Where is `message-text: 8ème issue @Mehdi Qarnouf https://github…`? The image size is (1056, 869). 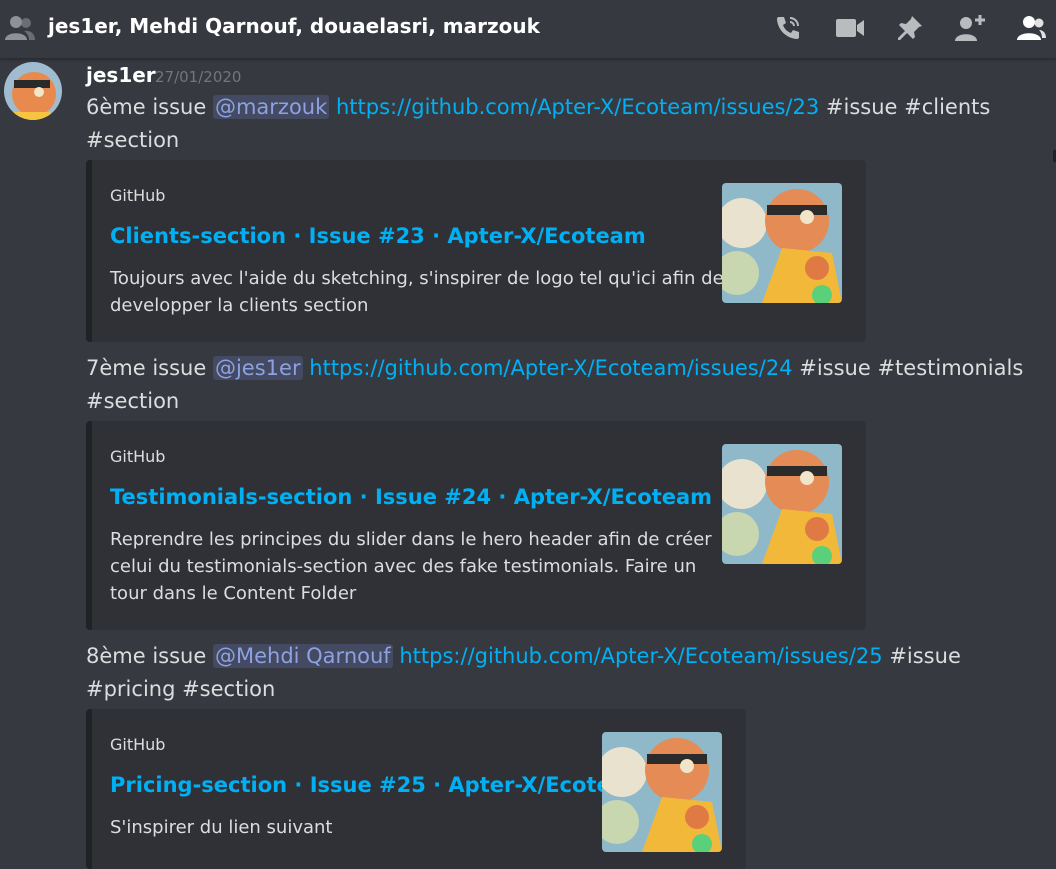 message-text: 8ème issue @Mehdi Qarnouf https://github… is located at coordinates (556, 673).